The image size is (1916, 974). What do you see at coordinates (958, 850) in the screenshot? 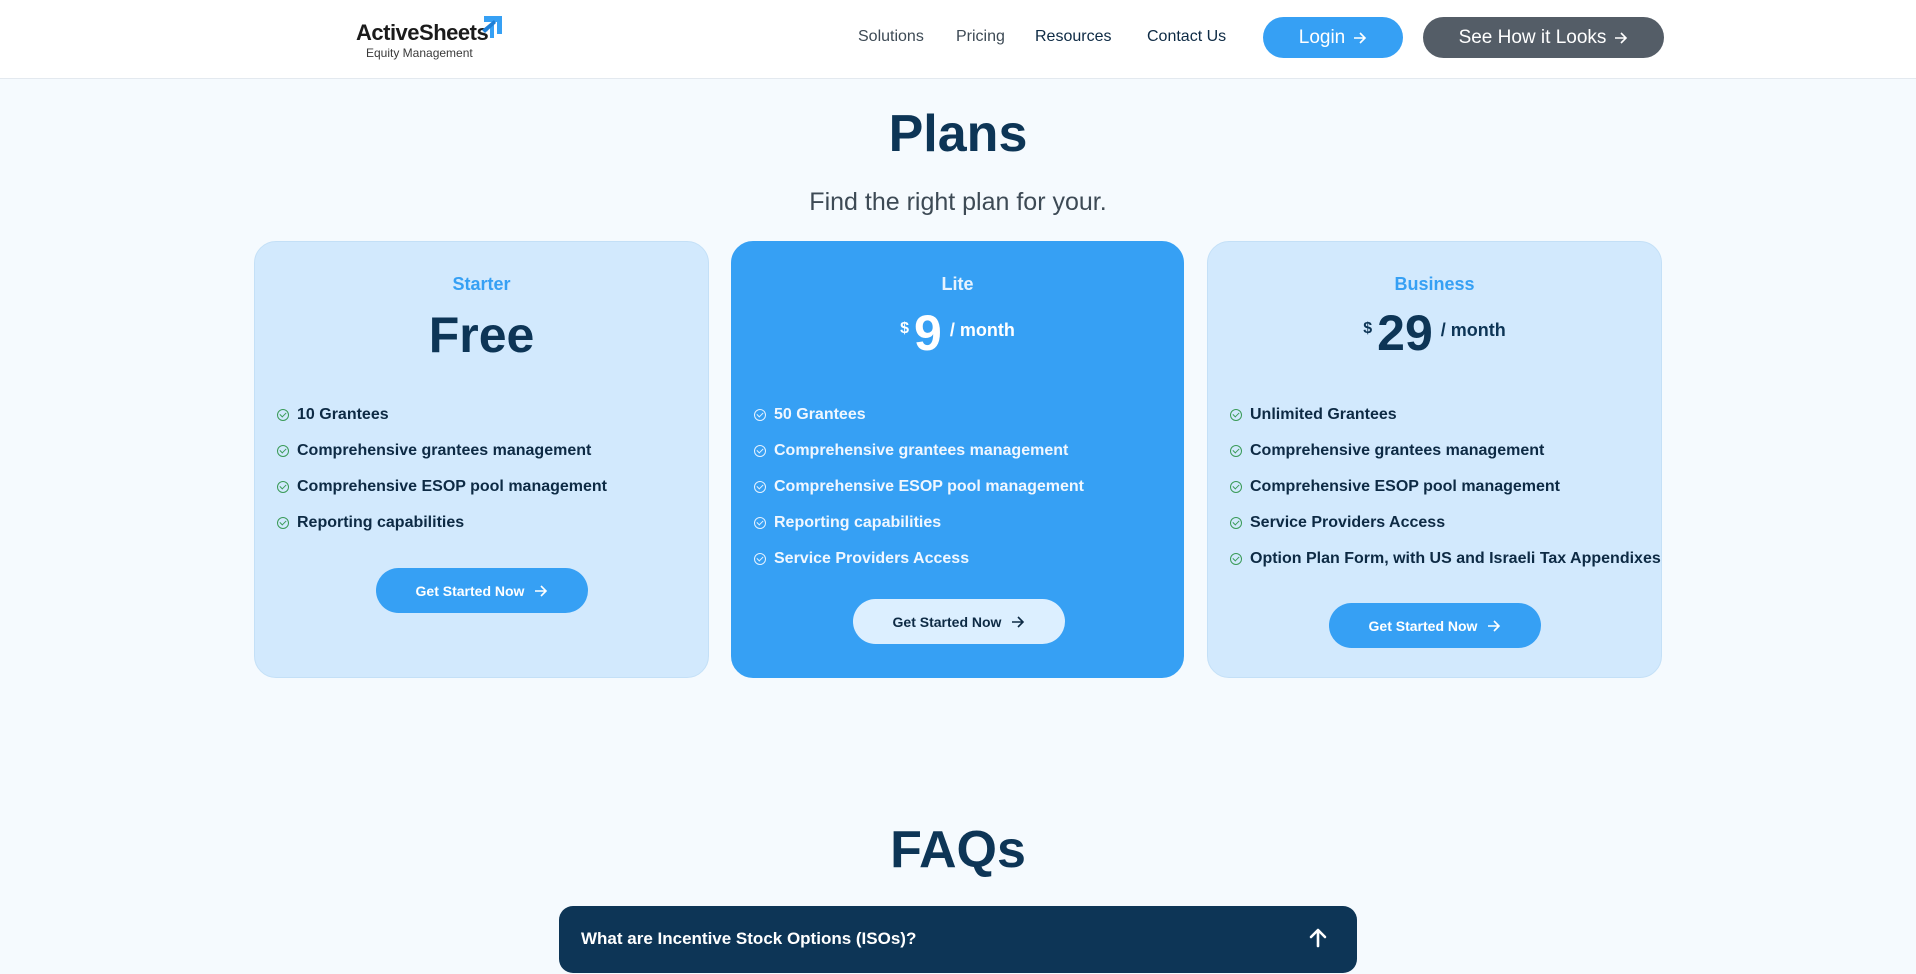
I see `faq-title: FAQs` at bounding box center [958, 850].